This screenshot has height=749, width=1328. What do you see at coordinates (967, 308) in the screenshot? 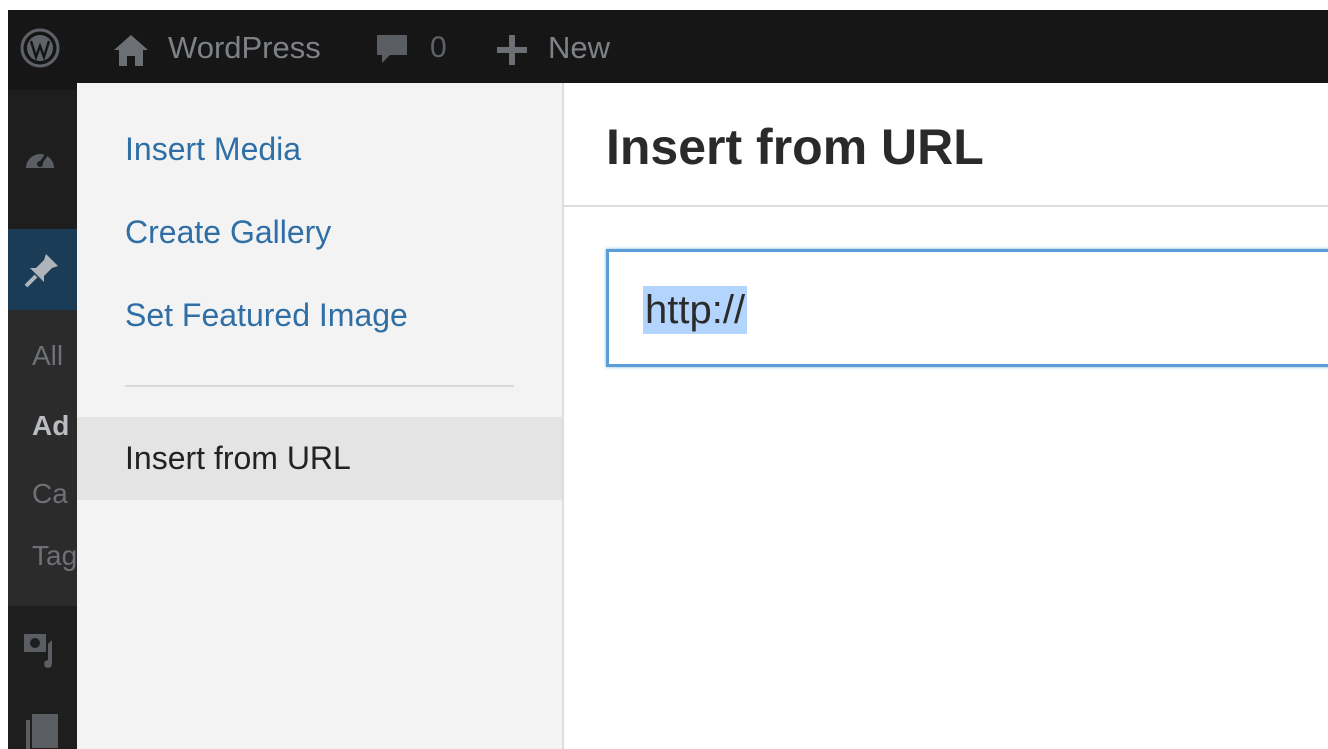
I see `url-input: http://` at bounding box center [967, 308].